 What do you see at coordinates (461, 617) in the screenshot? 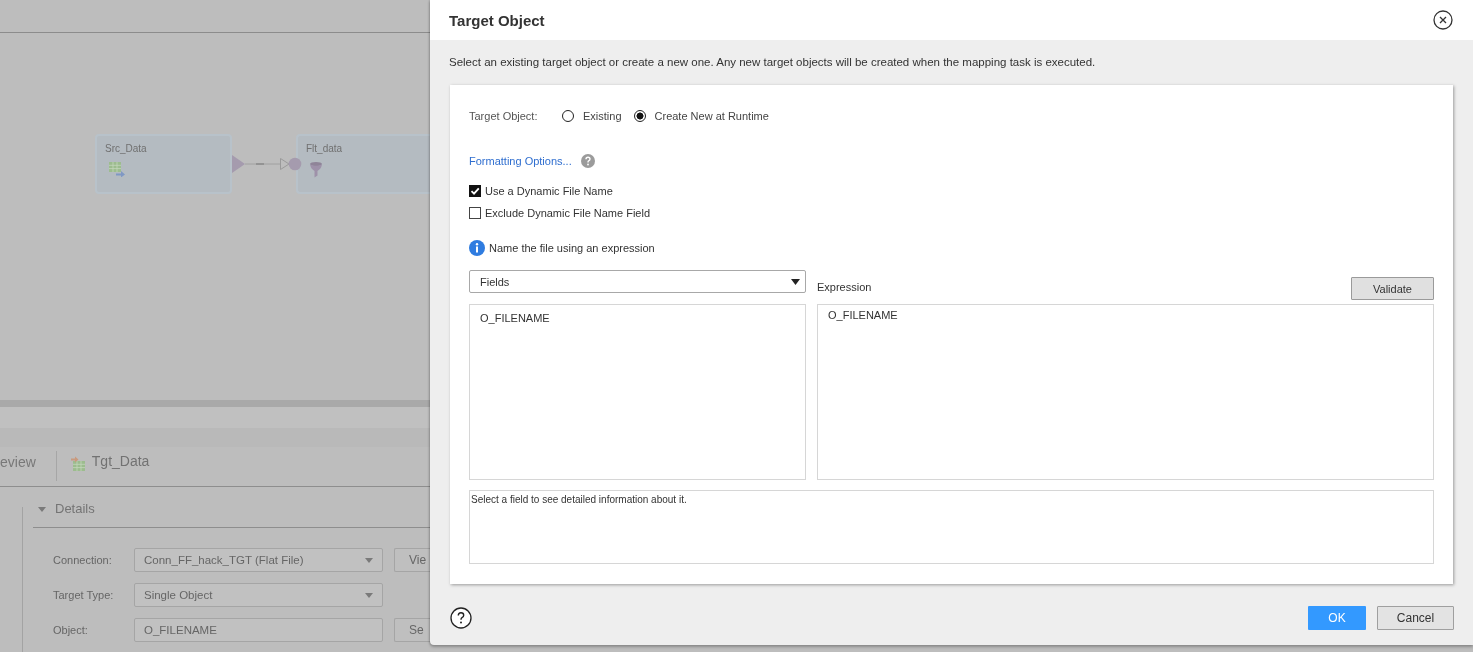
I see `help-icon` at bounding box center [461, 617].